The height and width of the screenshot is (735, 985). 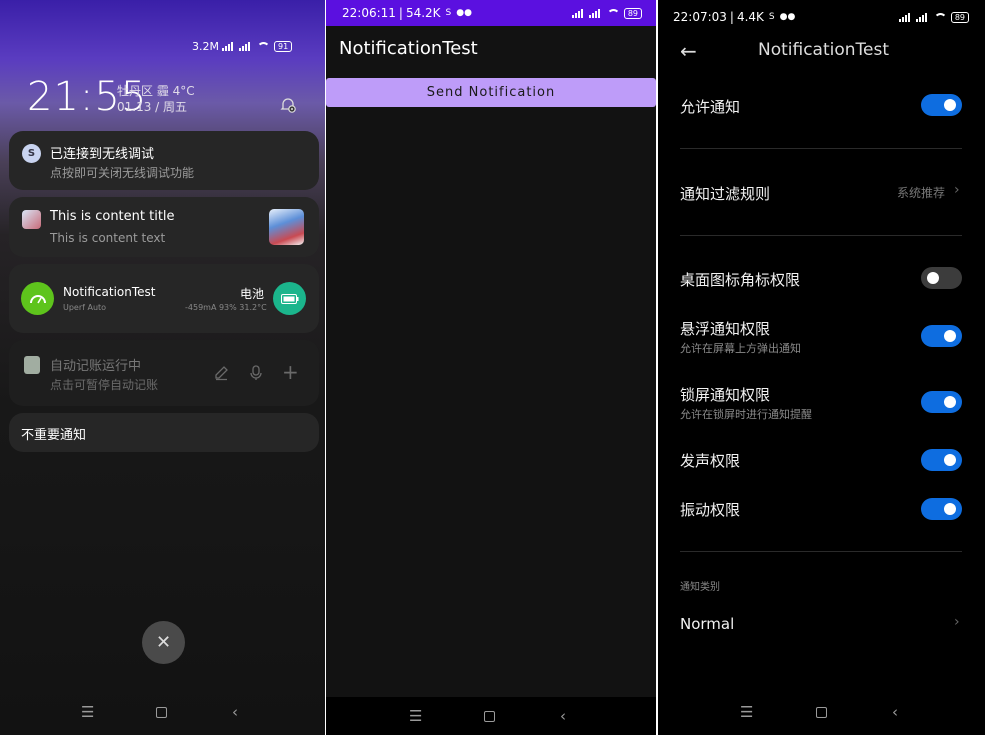 What do you see at coordinates (221, 373) in the screenshot?
I see `edit-icon` at bounding box center [221, 373].